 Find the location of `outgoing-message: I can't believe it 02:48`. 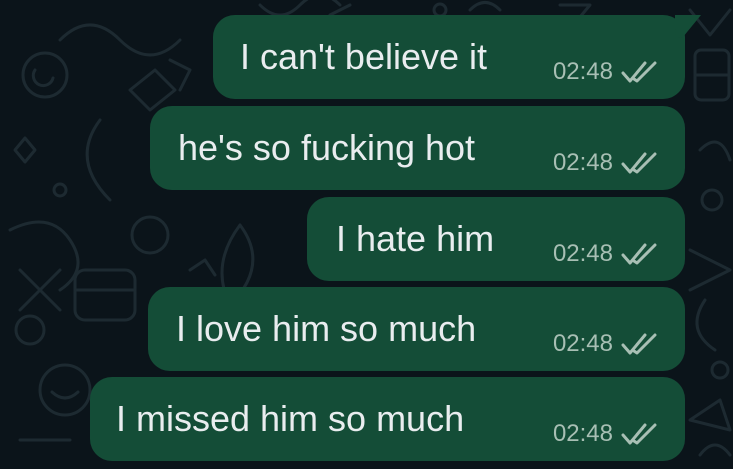

outgoing-message: I can't believe it 02:48 is located at coordinates (457, 57).